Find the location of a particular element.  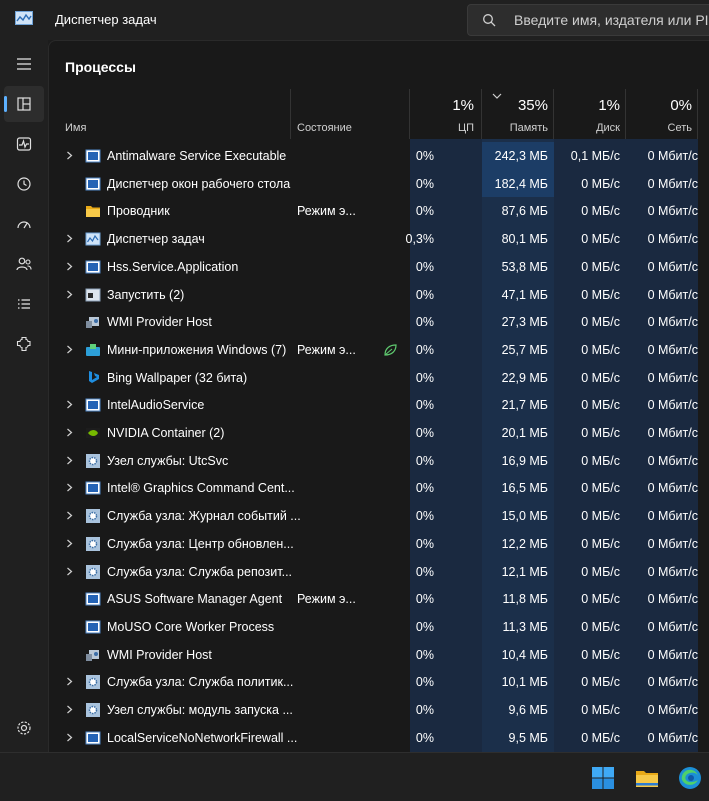

table-row: WMI Provider Host 0% 27,3 МБ 0 МБ/с 0 Мбит/с is located at coordinates (379, 322).